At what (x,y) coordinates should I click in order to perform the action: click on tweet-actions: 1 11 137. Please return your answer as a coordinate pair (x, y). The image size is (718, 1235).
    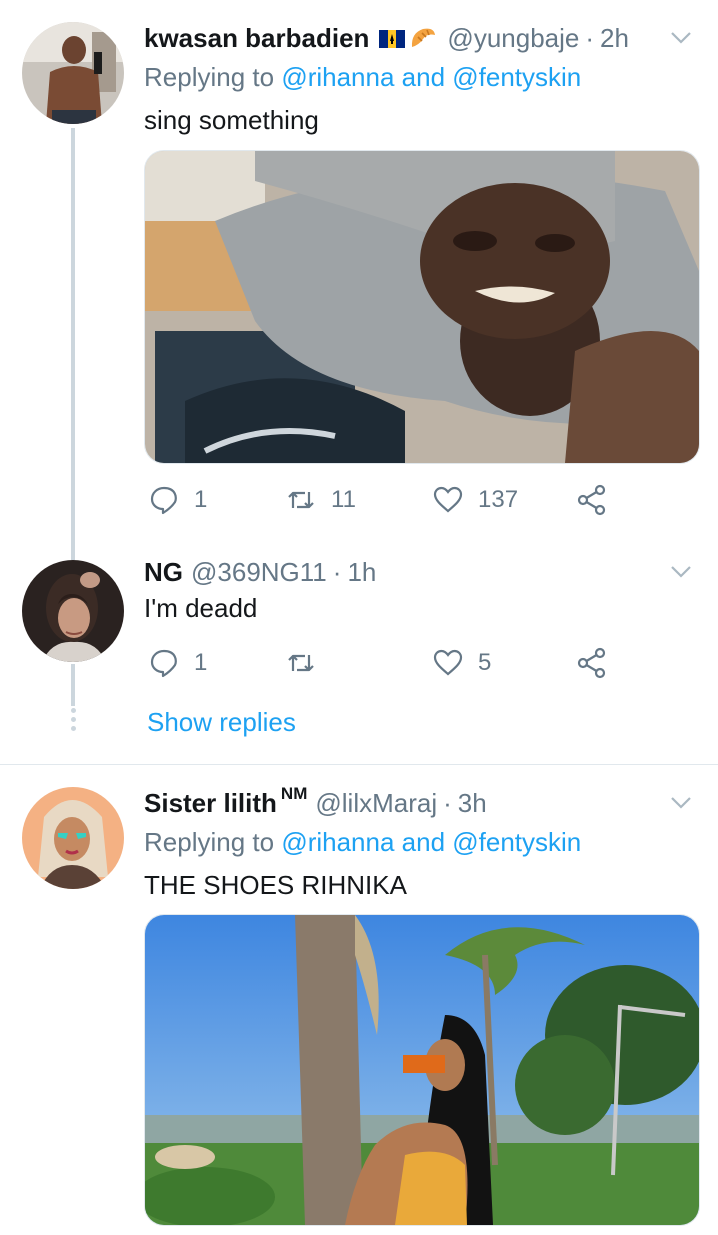
    Looking at the image, I should click on (384, 500).